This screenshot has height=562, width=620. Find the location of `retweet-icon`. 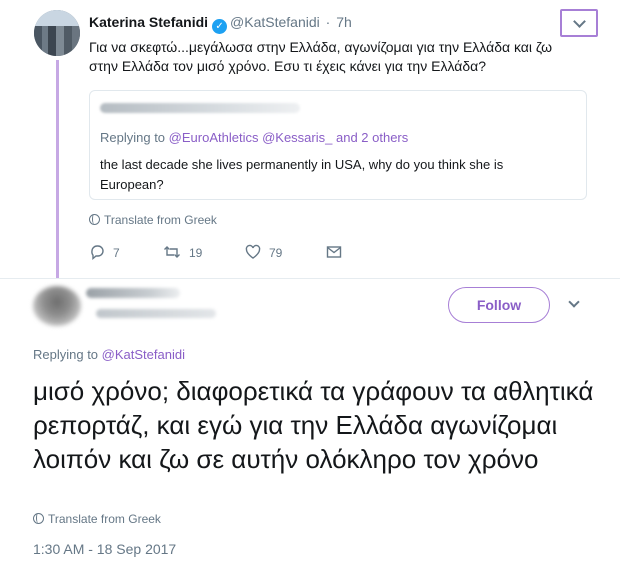

retweet-icon is located at coordinates (172, 252).